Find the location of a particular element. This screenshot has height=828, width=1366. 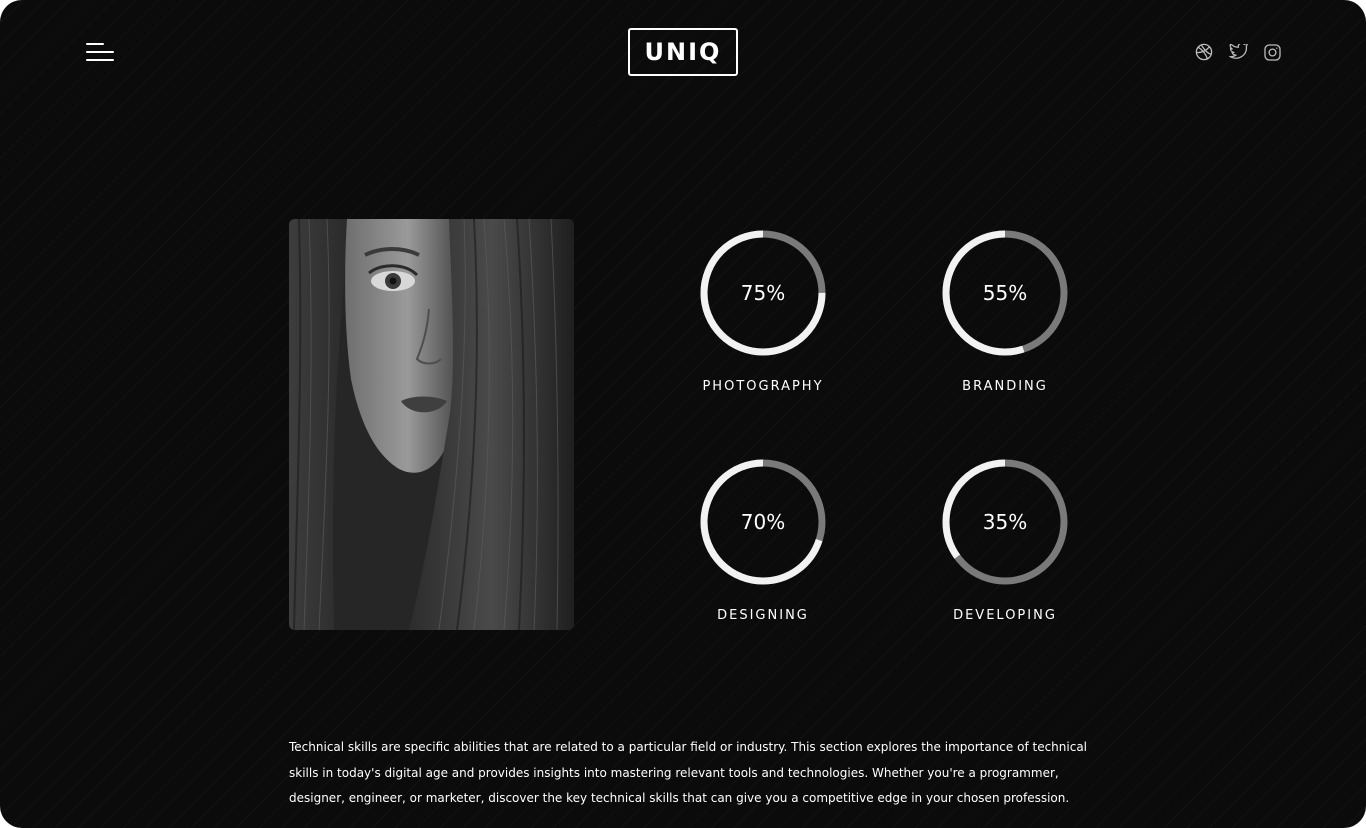

skill-designing: 70% DESIGNING is located at coordinates (763, 550).